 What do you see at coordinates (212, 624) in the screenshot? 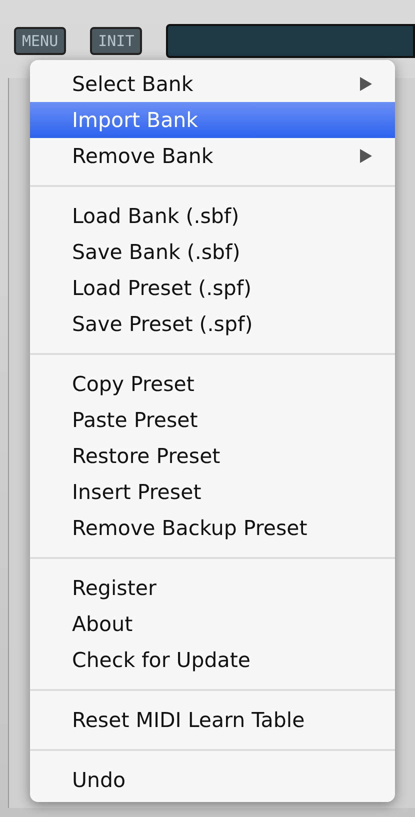
I see `menu-item: About` at bounding box center [212, 624].